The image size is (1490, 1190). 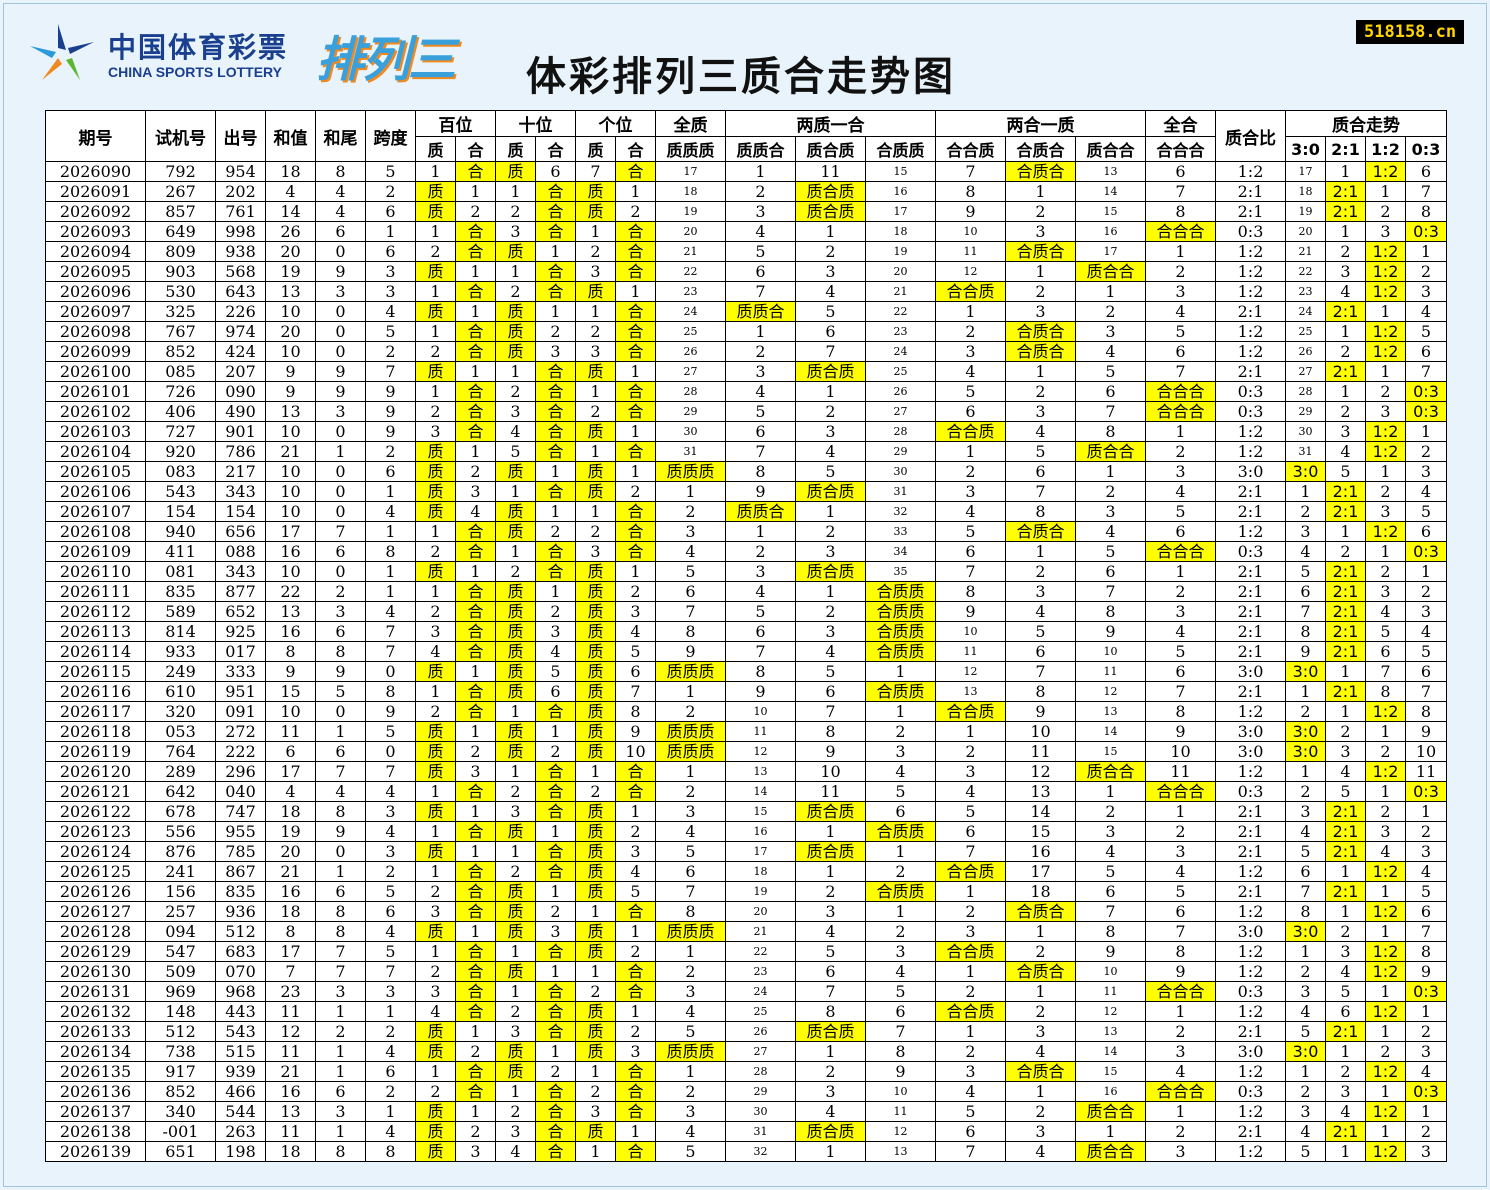 What do you see at coordinates (95, 651) in the screenshot?
I see `table-cell: 2026114` at bounding box center [95, 651].